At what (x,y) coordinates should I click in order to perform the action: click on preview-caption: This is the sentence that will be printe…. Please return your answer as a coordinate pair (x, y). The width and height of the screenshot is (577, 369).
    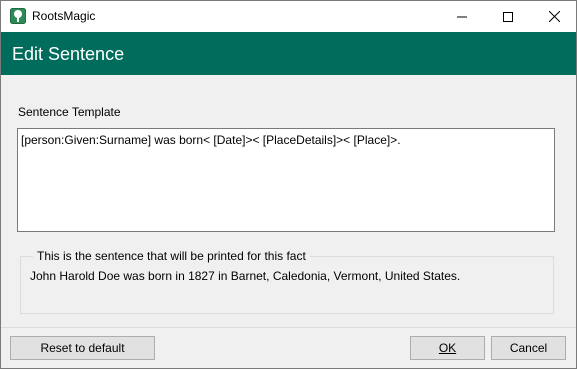
    Looking at the image, I should click on (171, 256).